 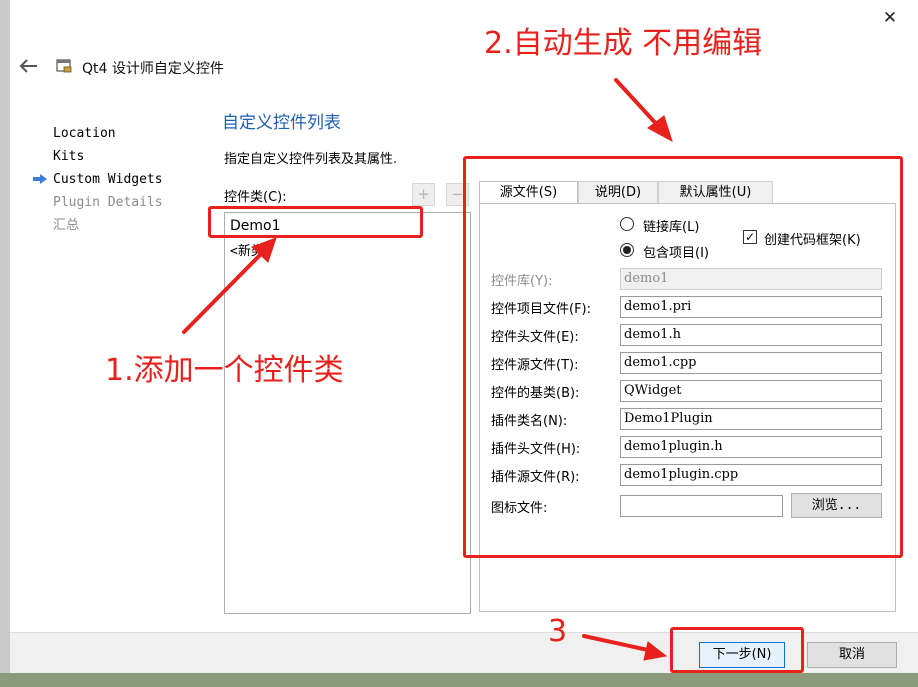 I want to click on widget-class-label: 控件类(C):, so click(x=255, y=197).